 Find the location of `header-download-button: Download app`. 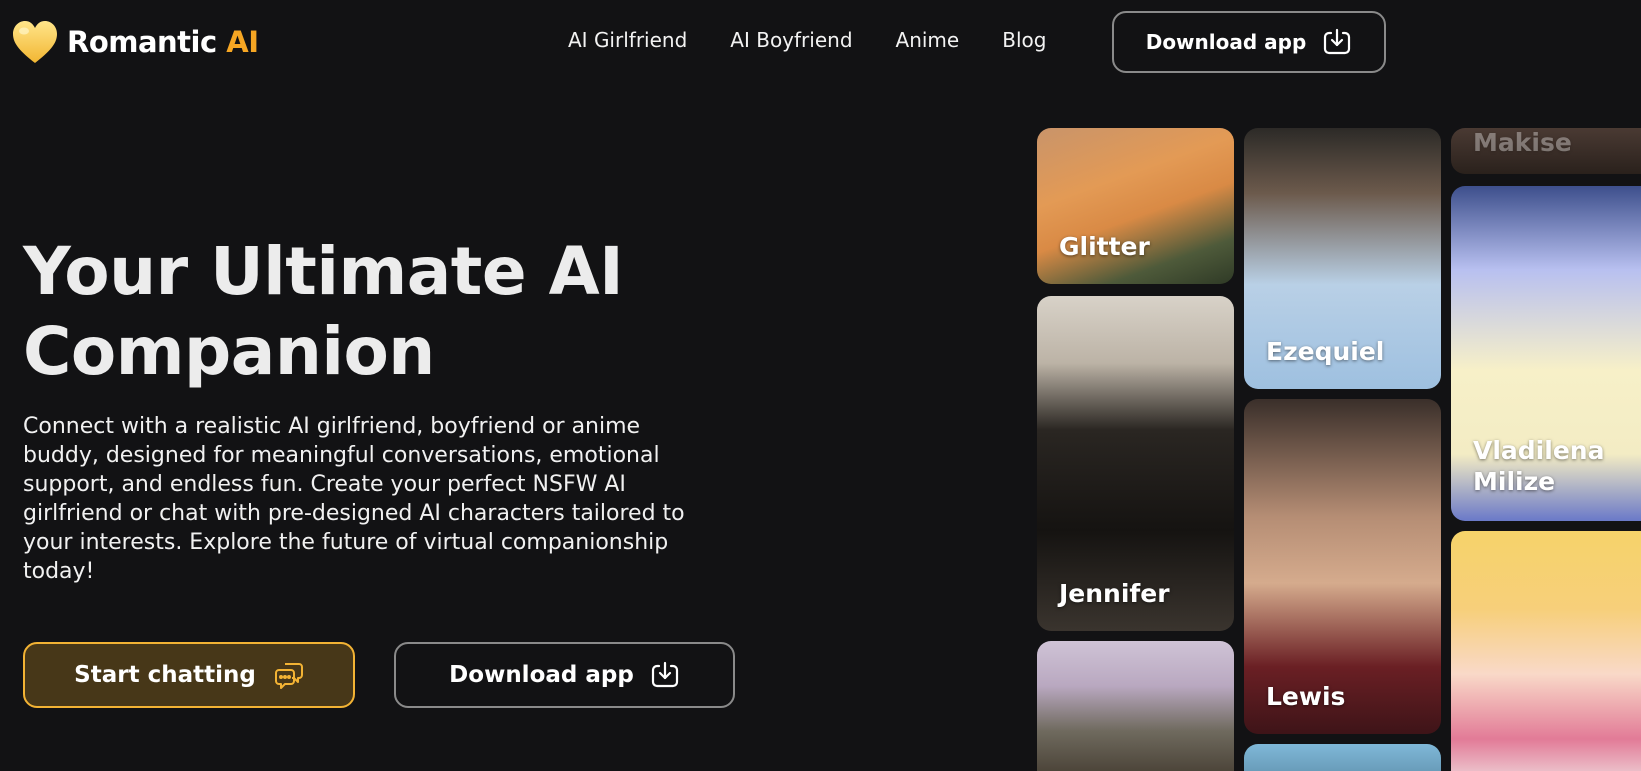

header-download-button: Download app is located at coordinates (1249, 42).